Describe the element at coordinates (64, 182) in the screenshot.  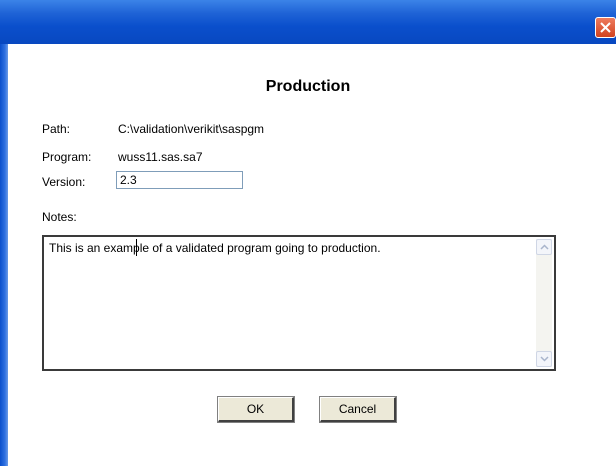
I see `version-label: Version:` at that location.